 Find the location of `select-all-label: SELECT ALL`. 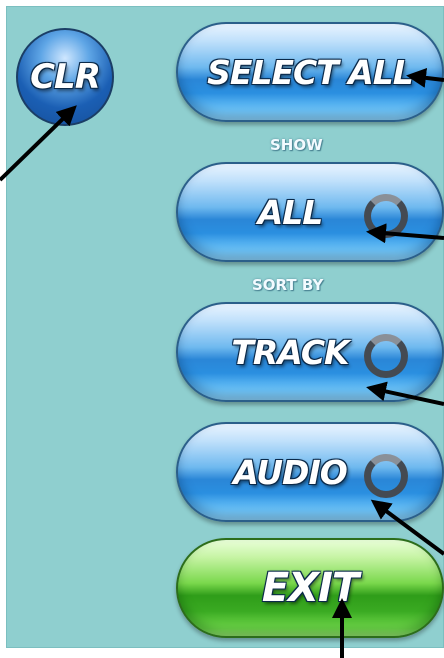

select-all-label: SELECT ALL is located at coordinates (310, 72).